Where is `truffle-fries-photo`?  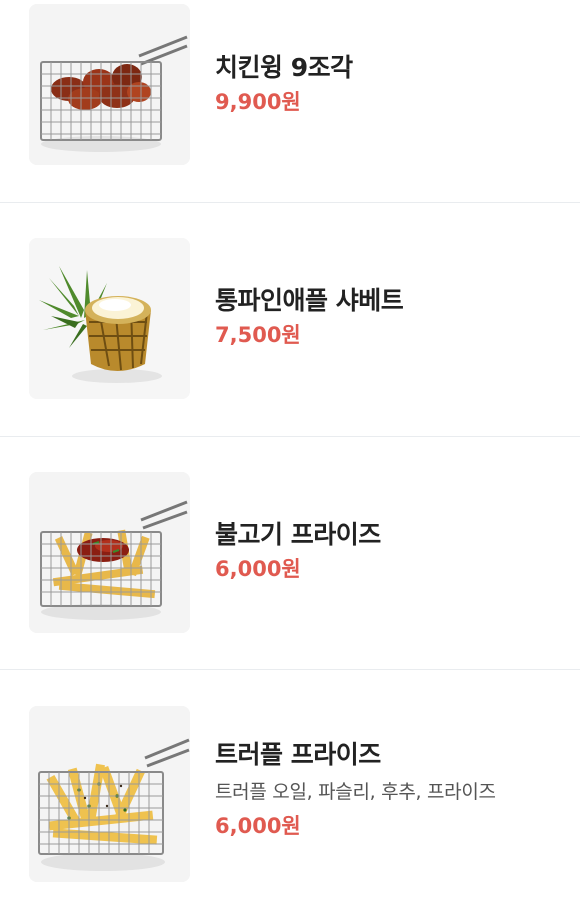 truffle-fries-photo is located at coordinates (109, 794).